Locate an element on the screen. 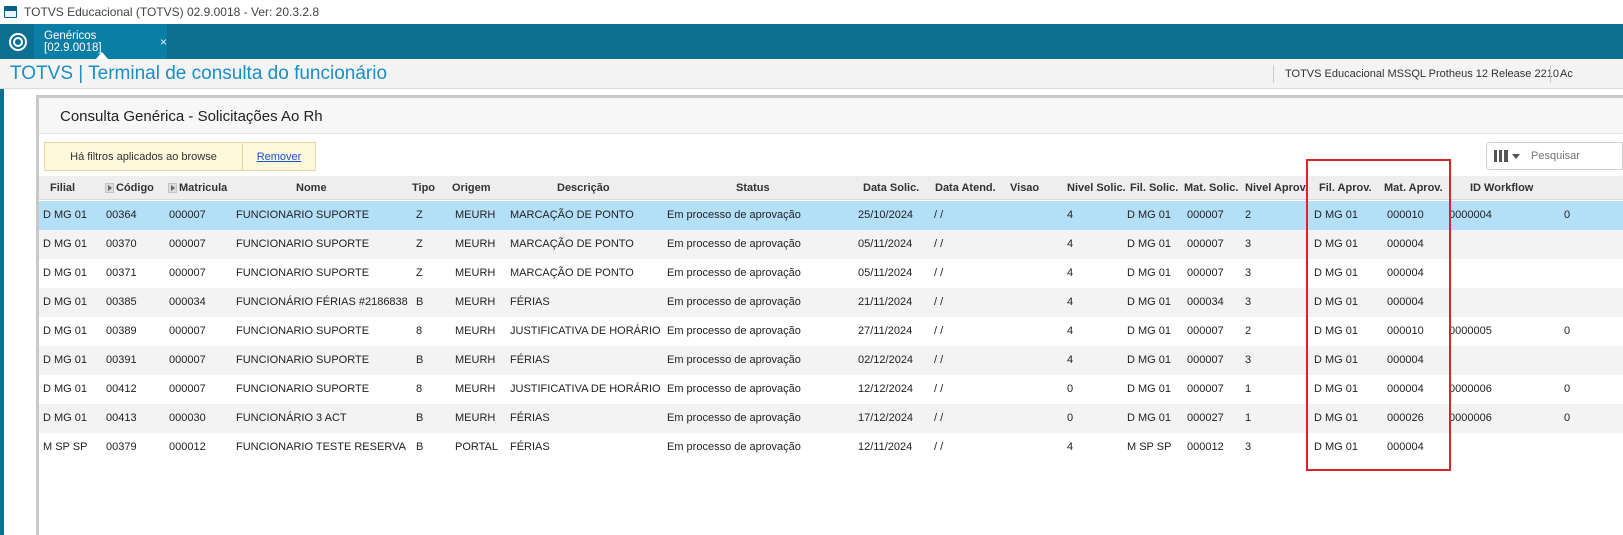 The height and width of the screenshot is (535, 1623). cell-matricula: 000034 is located at coordinates (187, 302).